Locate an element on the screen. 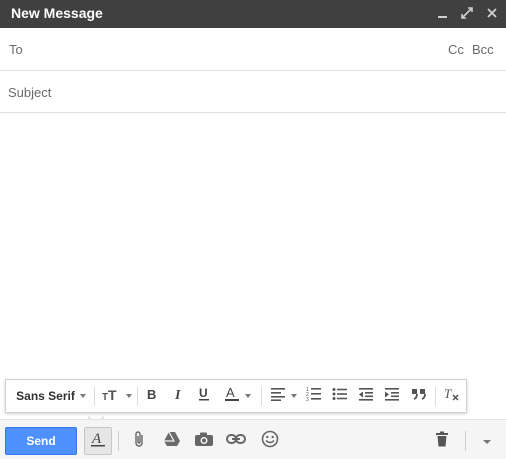 This screenshot has height=459, width=506. smiley-icon is located at coordinates (270, 441).